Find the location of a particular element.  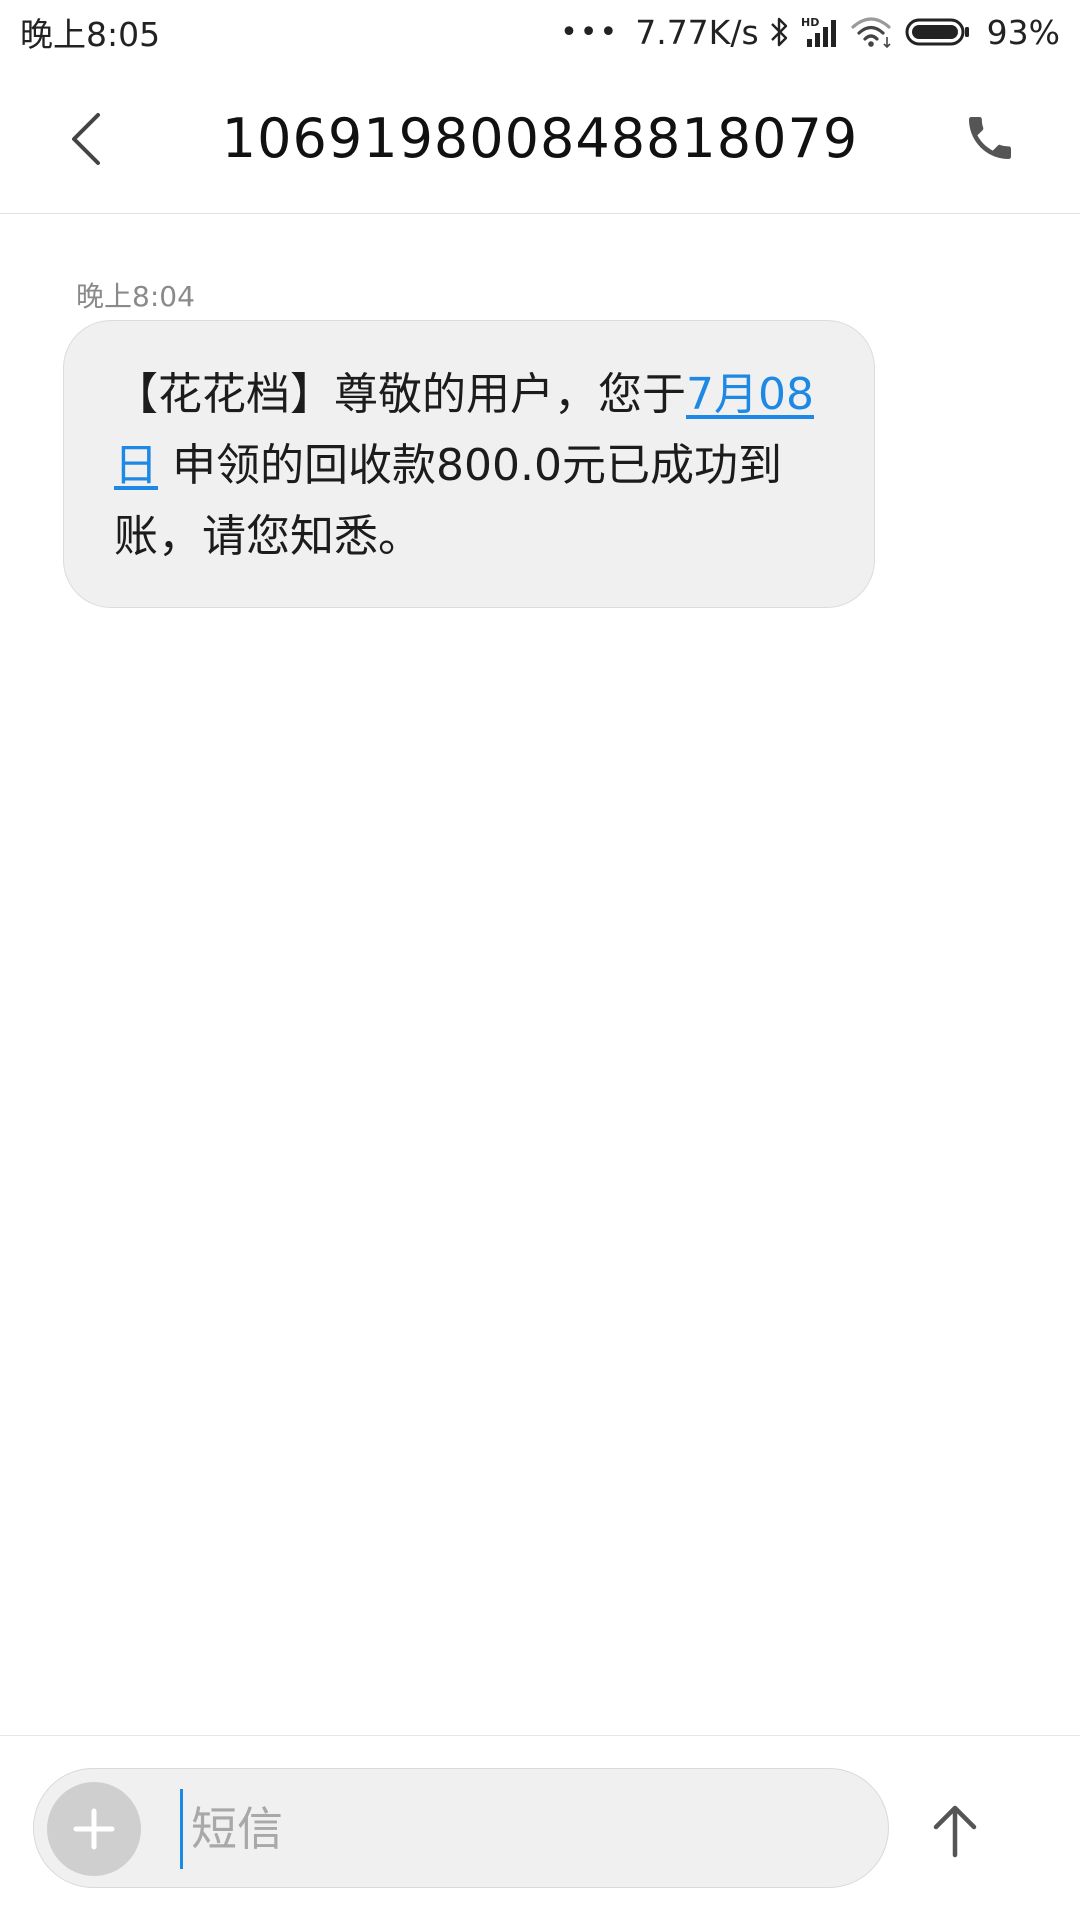

compose-field is located at coordinates (461, 1828).